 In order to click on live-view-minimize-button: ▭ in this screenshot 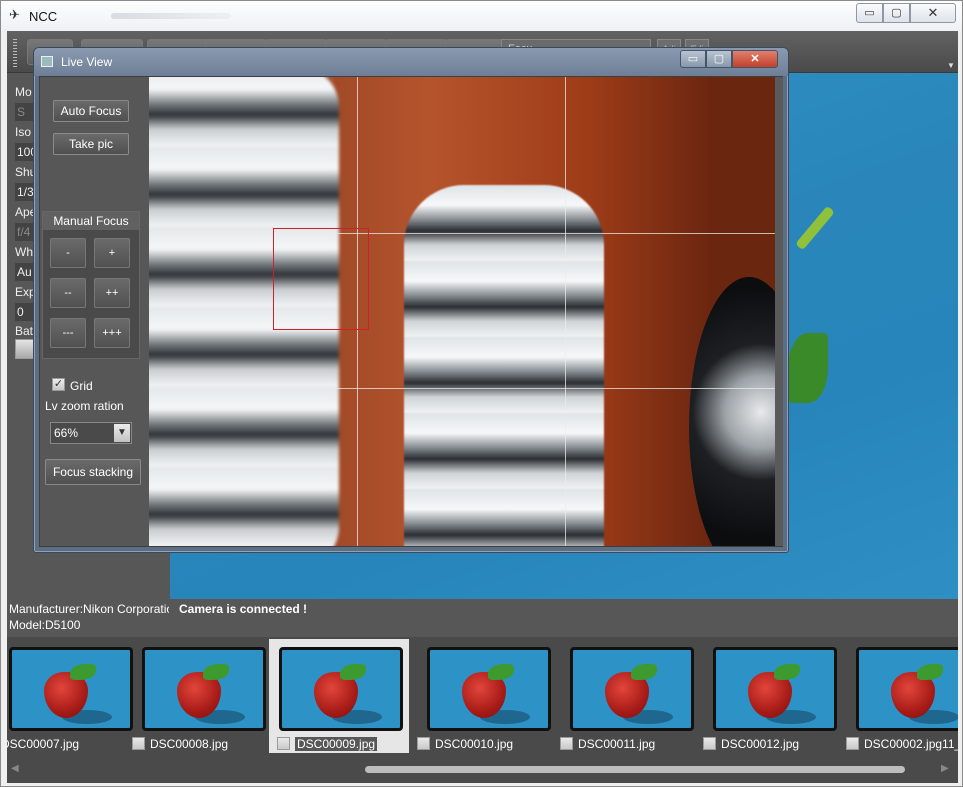, I will do `click(693, 59)`.